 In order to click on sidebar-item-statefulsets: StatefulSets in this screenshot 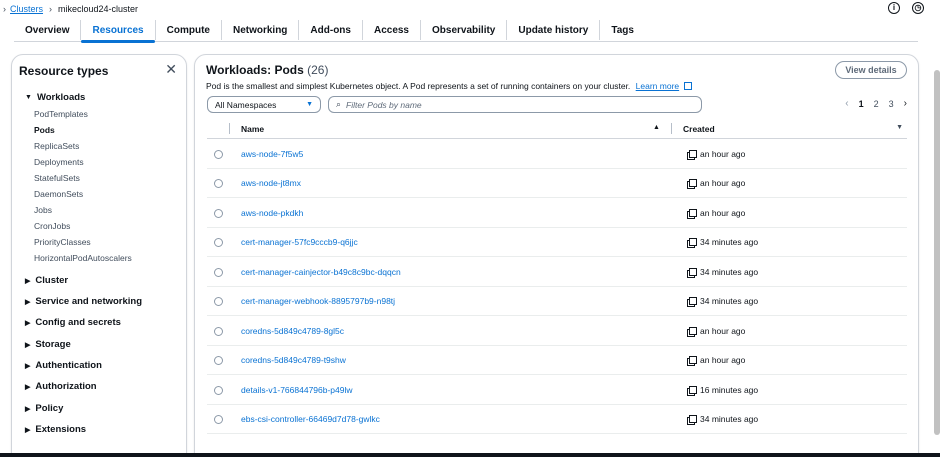, I will do `click(57, 178)`.